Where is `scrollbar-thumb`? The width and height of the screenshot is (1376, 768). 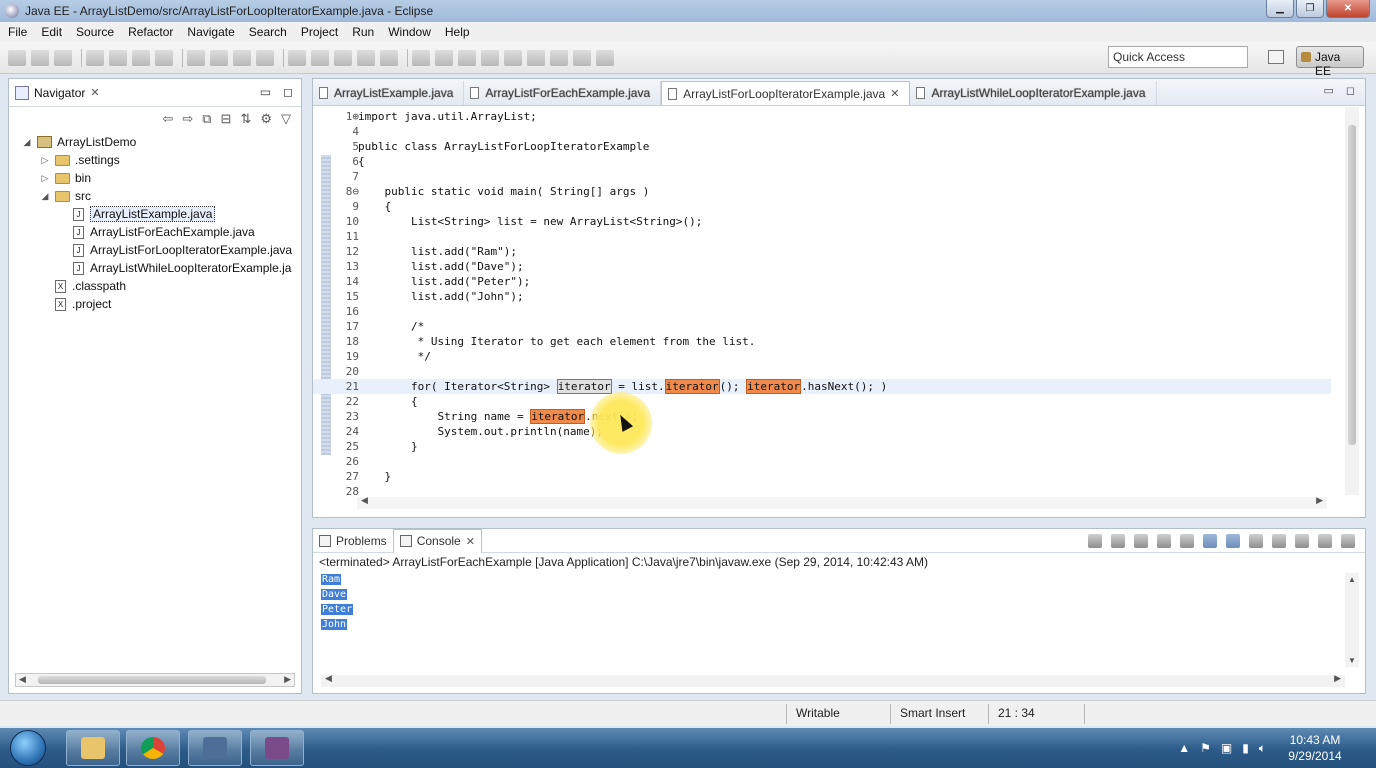
scrollbar-thumb is located at coordinates (152, 680).